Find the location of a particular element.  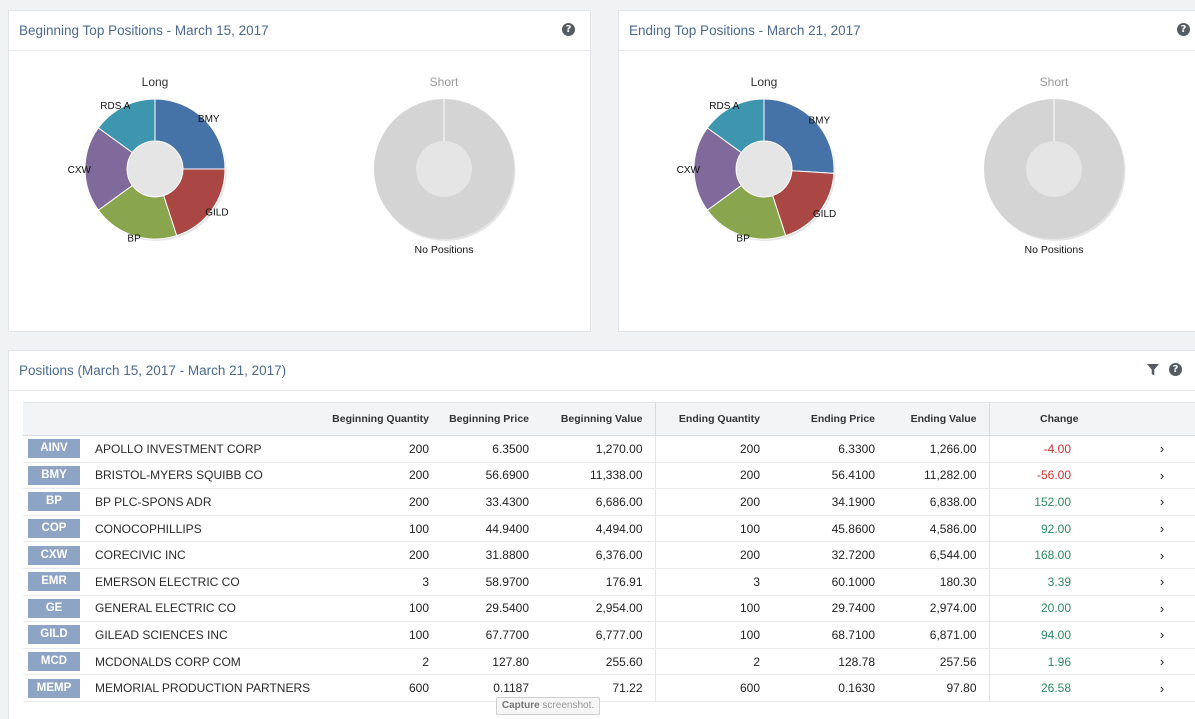

ending-price: 68.7100 is located at coordinates (829, 635).